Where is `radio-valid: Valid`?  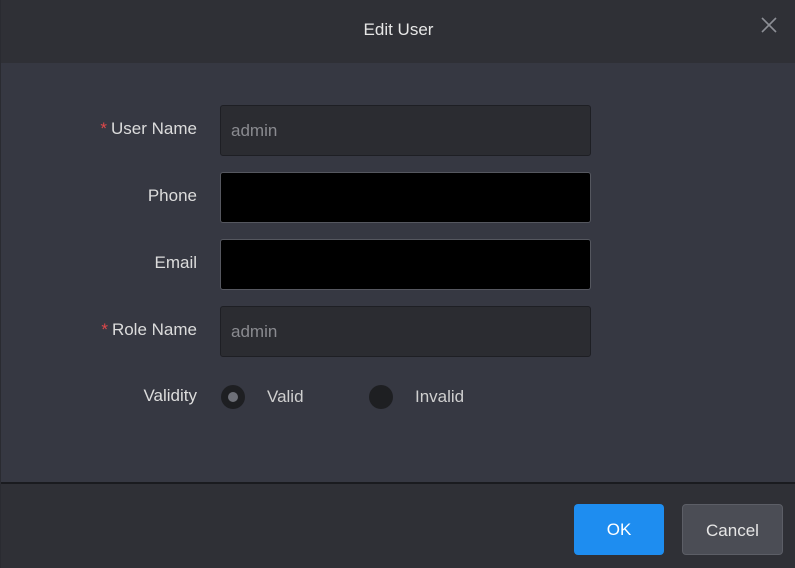
radio-valid: Valid is located at coordinates (262, 397).